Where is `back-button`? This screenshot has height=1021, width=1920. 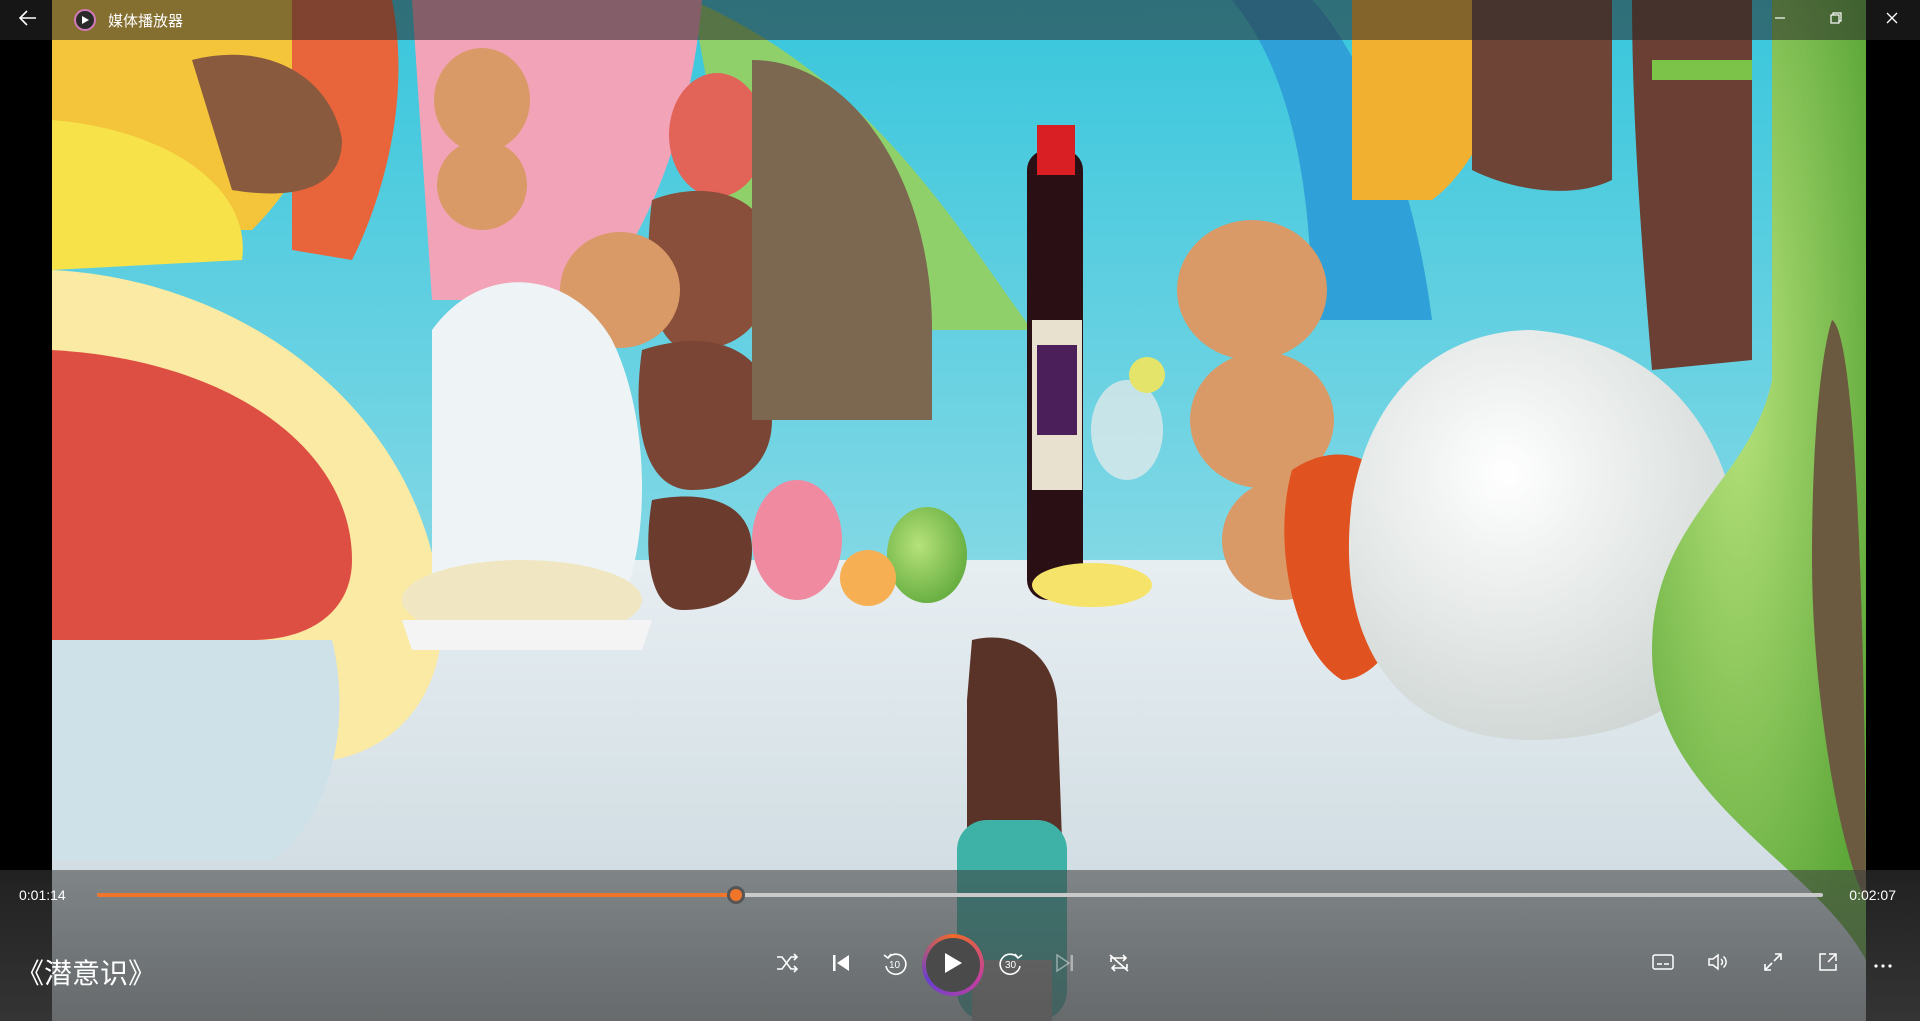 back-button is located at coordinates (28, 20).